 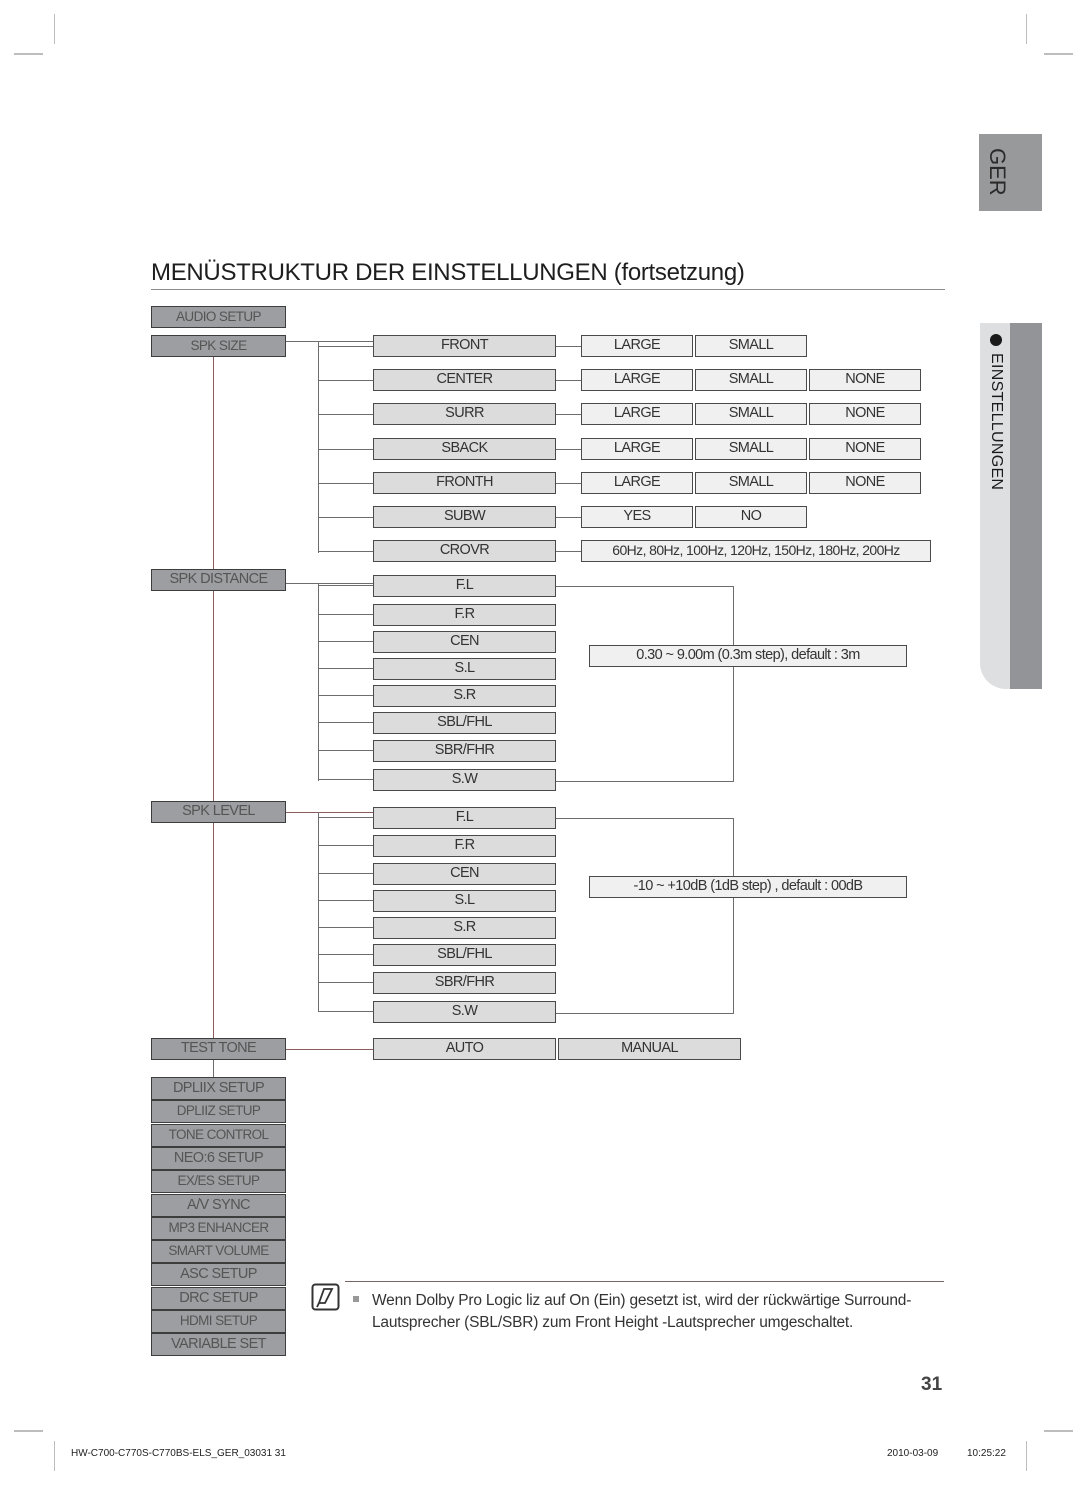 What do you see at coordinates (218, 812) in the screenshot?
I see `menu-spk-level: SPK LEVEL` at bounding box center [218, 812].